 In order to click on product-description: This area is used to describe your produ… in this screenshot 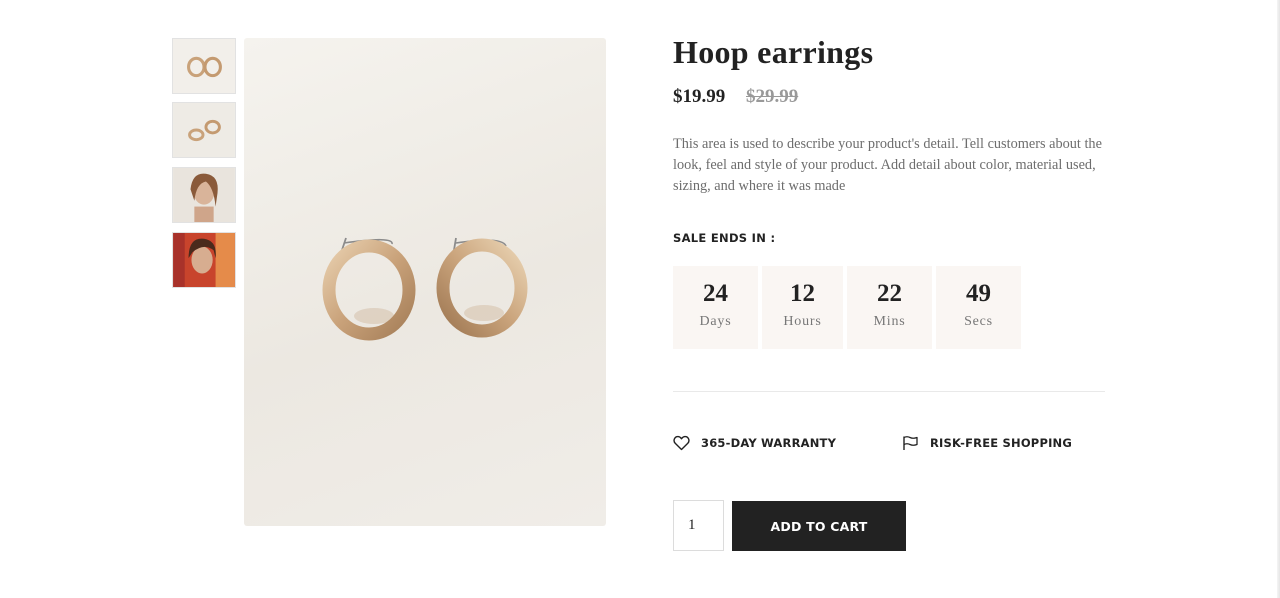, I will do `click(887, 165)`.